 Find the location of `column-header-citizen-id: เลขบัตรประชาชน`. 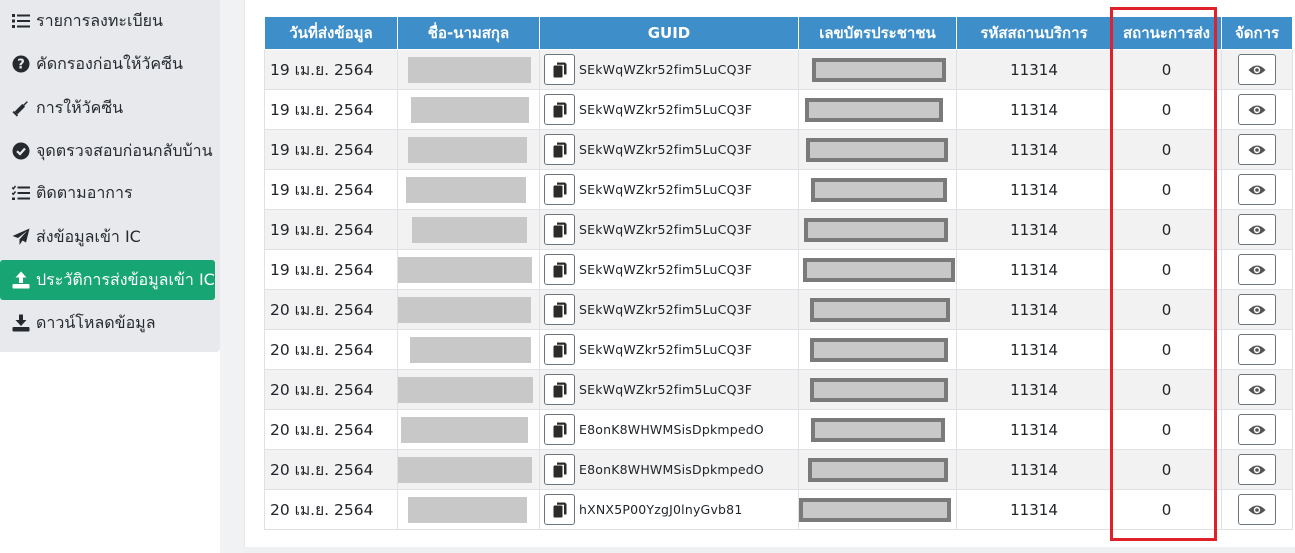

column-header-citizen-id: เลขบัตรประชาชน is located at coordinates (877, 33).